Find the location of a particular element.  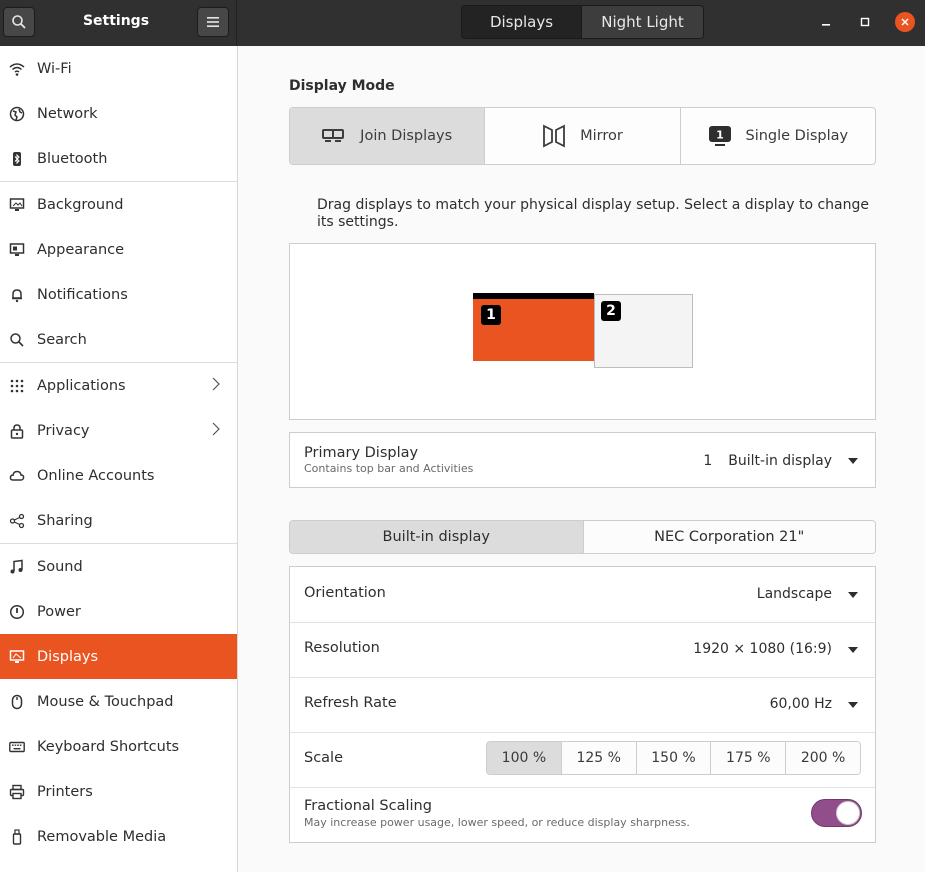

sidebar-item-printers: Printers is located at coordinates (118, 791).